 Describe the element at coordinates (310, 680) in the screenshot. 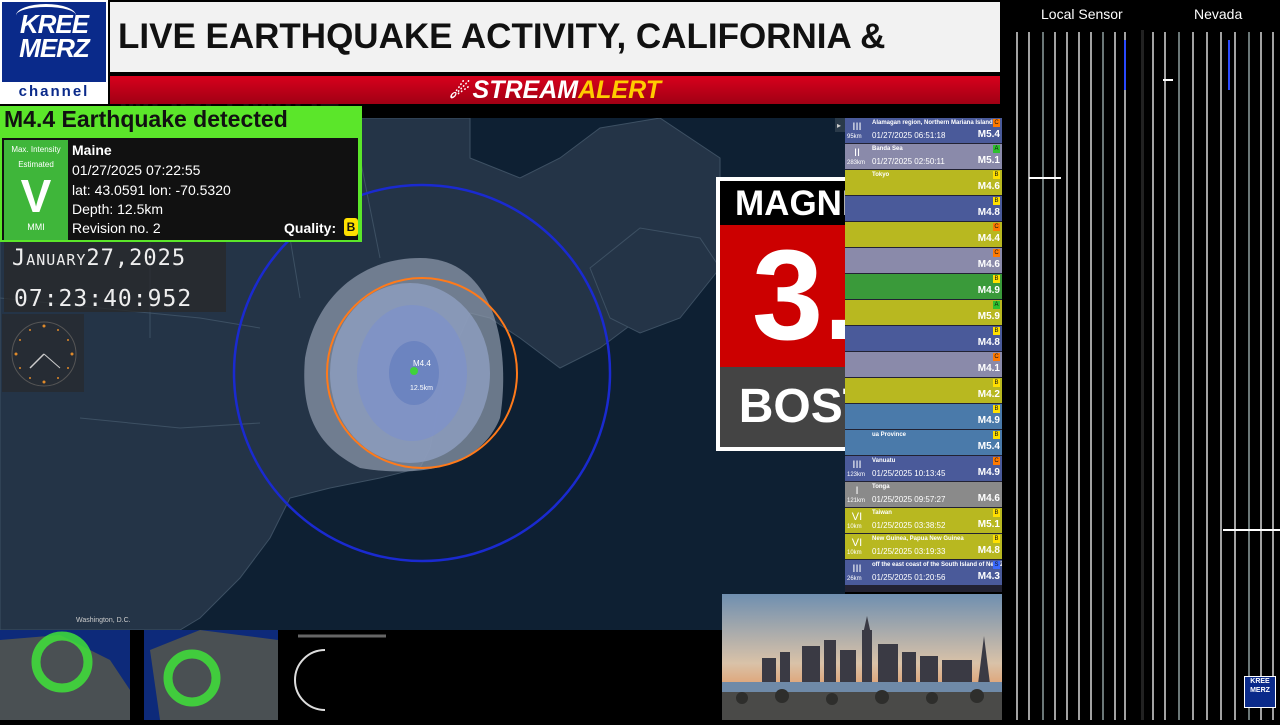

I see `moon-phase-icon` at that location.